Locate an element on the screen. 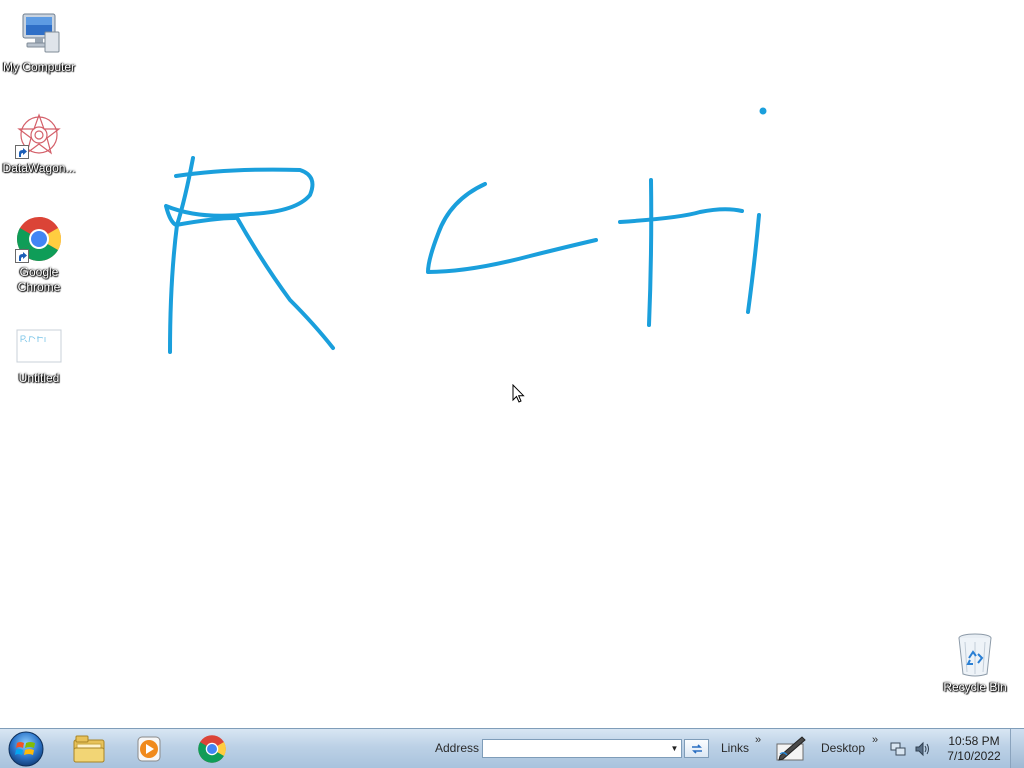 This screenshot has height=768, width=1024. taskbar-media-player-button is located at coordinates (149, 749).